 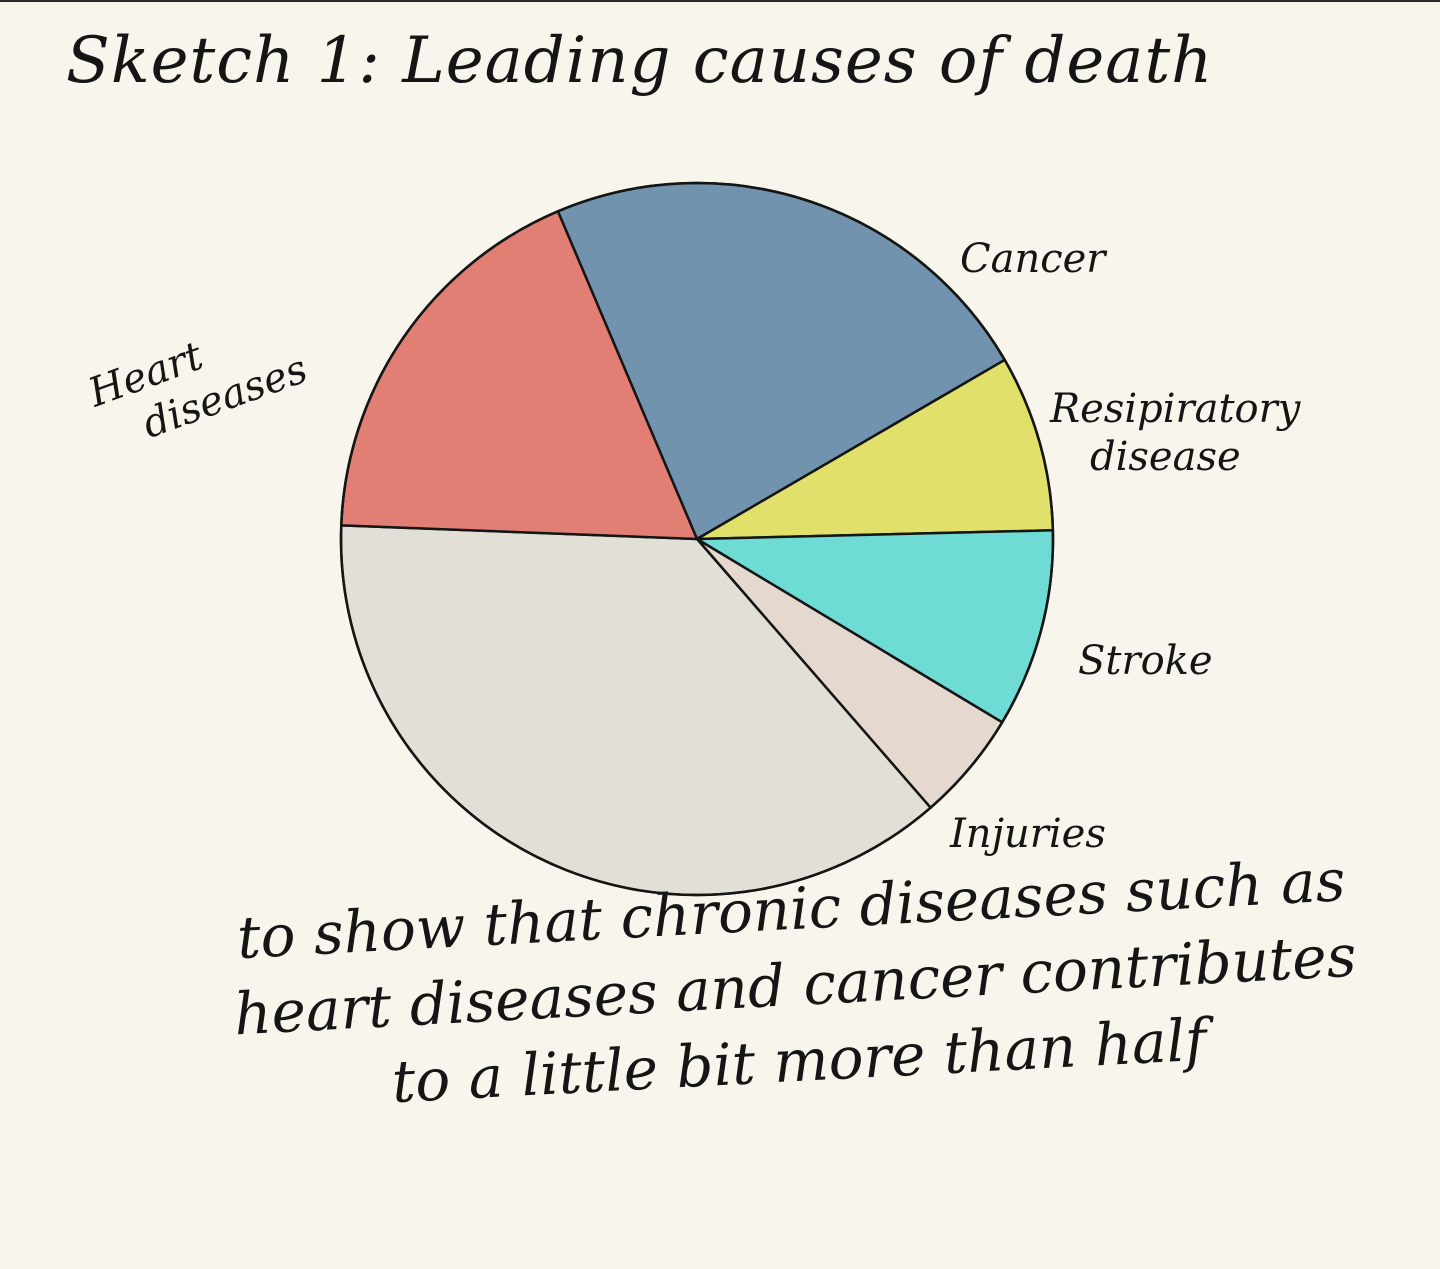 What do you see at coordinates (1027, 834) in the screenshot?
I see `slice-label-injuries: Injuries` at bounding box center [1027, 834].